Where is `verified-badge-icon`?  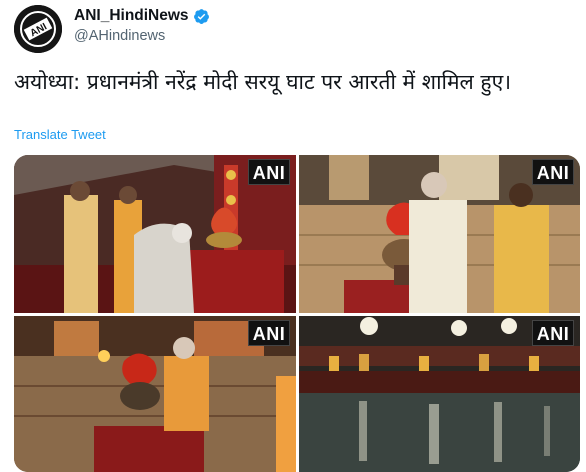
verified-badge-icon is located at coordinates (201, 16).